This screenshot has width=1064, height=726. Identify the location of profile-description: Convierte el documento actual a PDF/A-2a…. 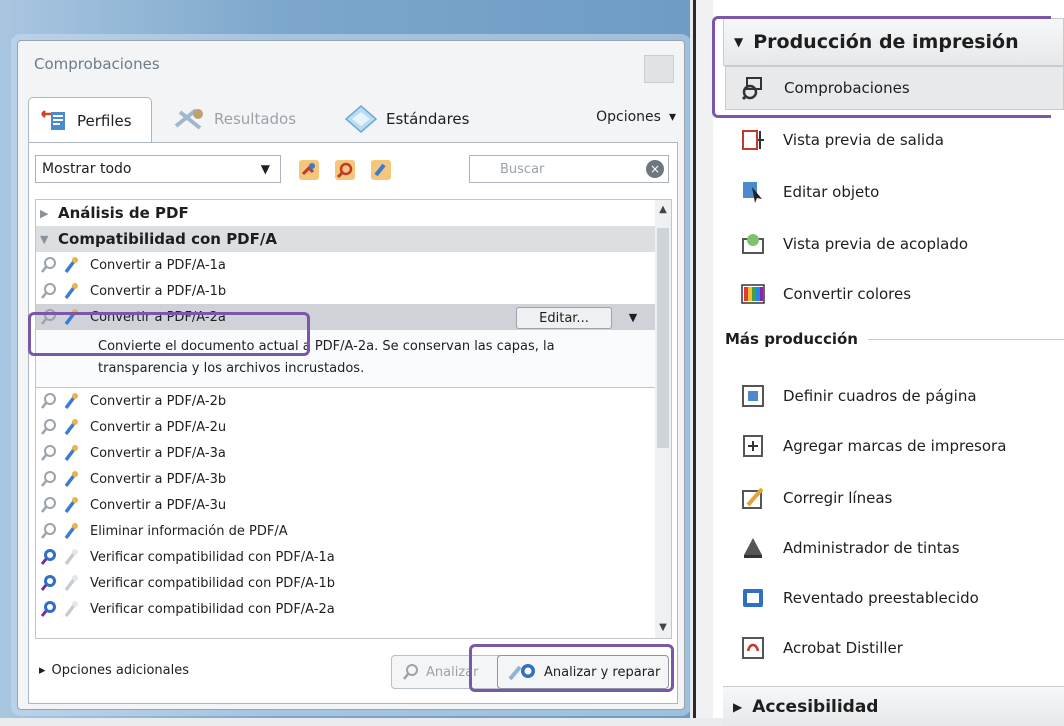
(346, 359).